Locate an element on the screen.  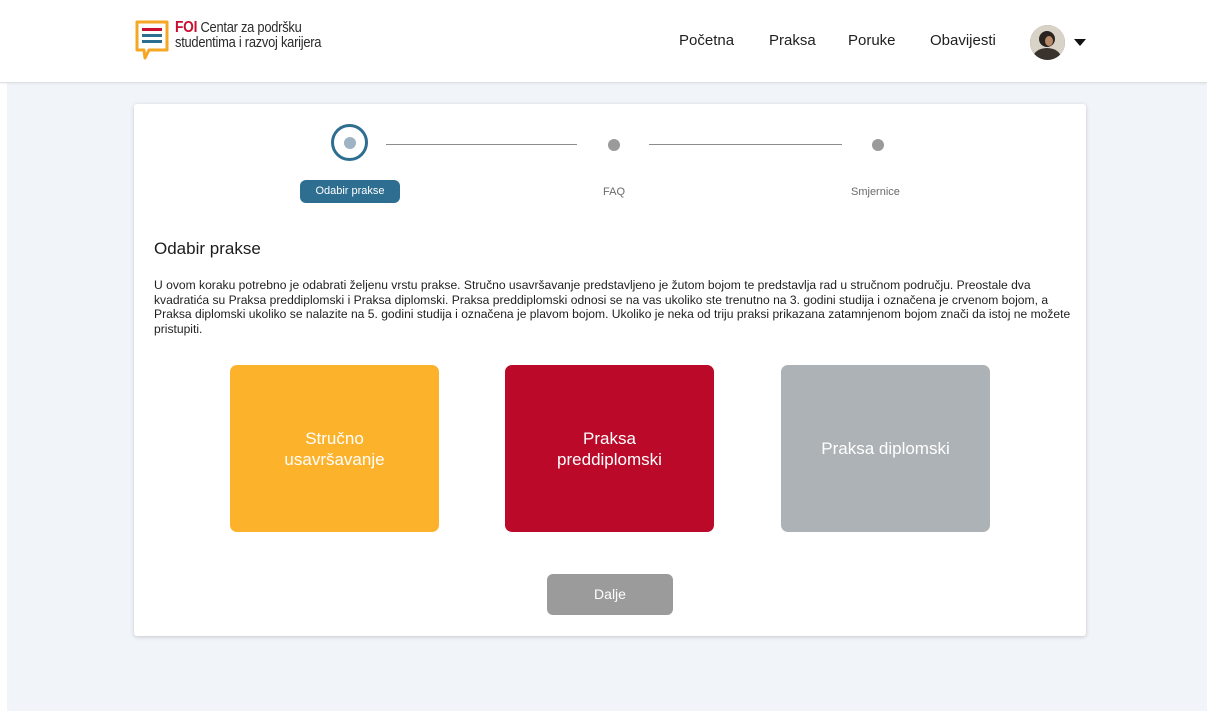
option-label: Praksa diplomski is located at coordinates (885, 448).